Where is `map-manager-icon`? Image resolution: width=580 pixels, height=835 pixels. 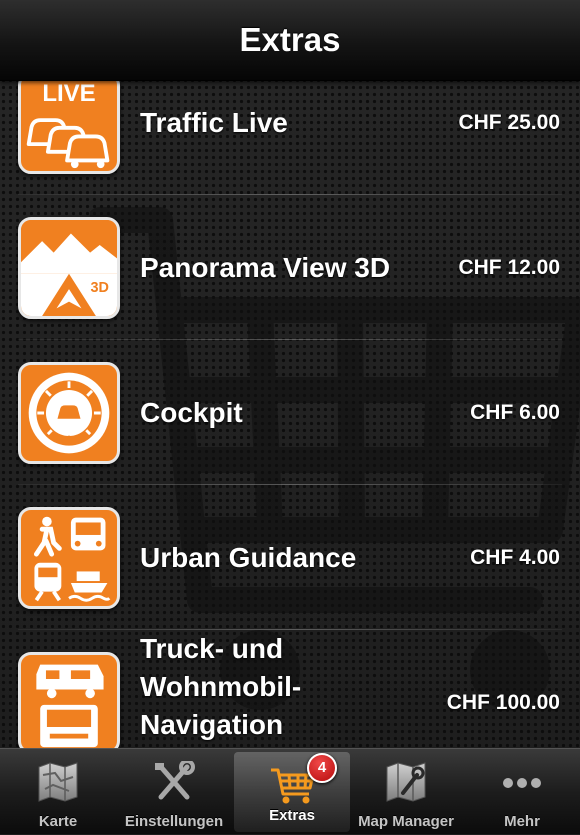 map-manager-icon is located at coordinates (406, 782).